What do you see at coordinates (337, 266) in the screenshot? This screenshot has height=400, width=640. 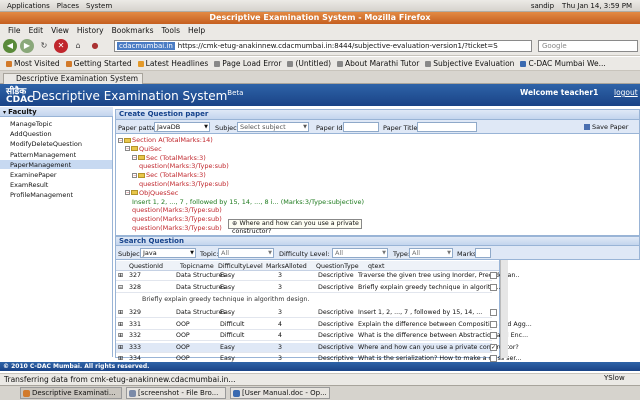 I see `col-questiontype: QuestionType` at bounding box center [337, 266].